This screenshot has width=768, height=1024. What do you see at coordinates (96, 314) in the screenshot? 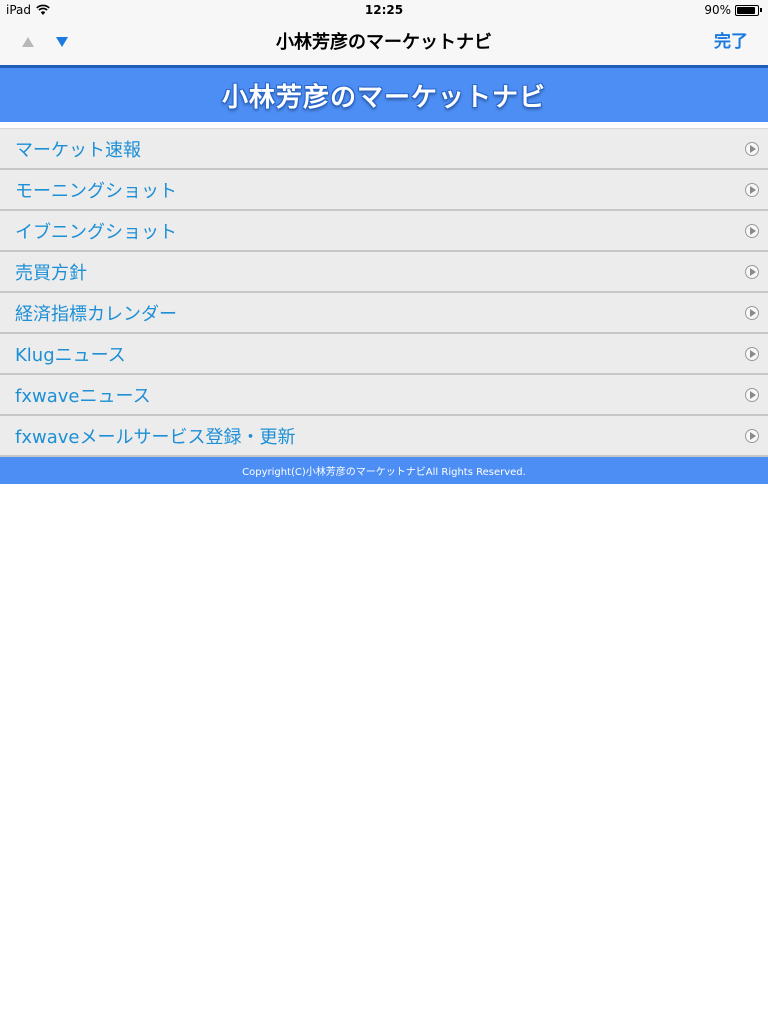
I see `menu-item-label: 経済指標カレンダー` at bounding box center [96, 314].